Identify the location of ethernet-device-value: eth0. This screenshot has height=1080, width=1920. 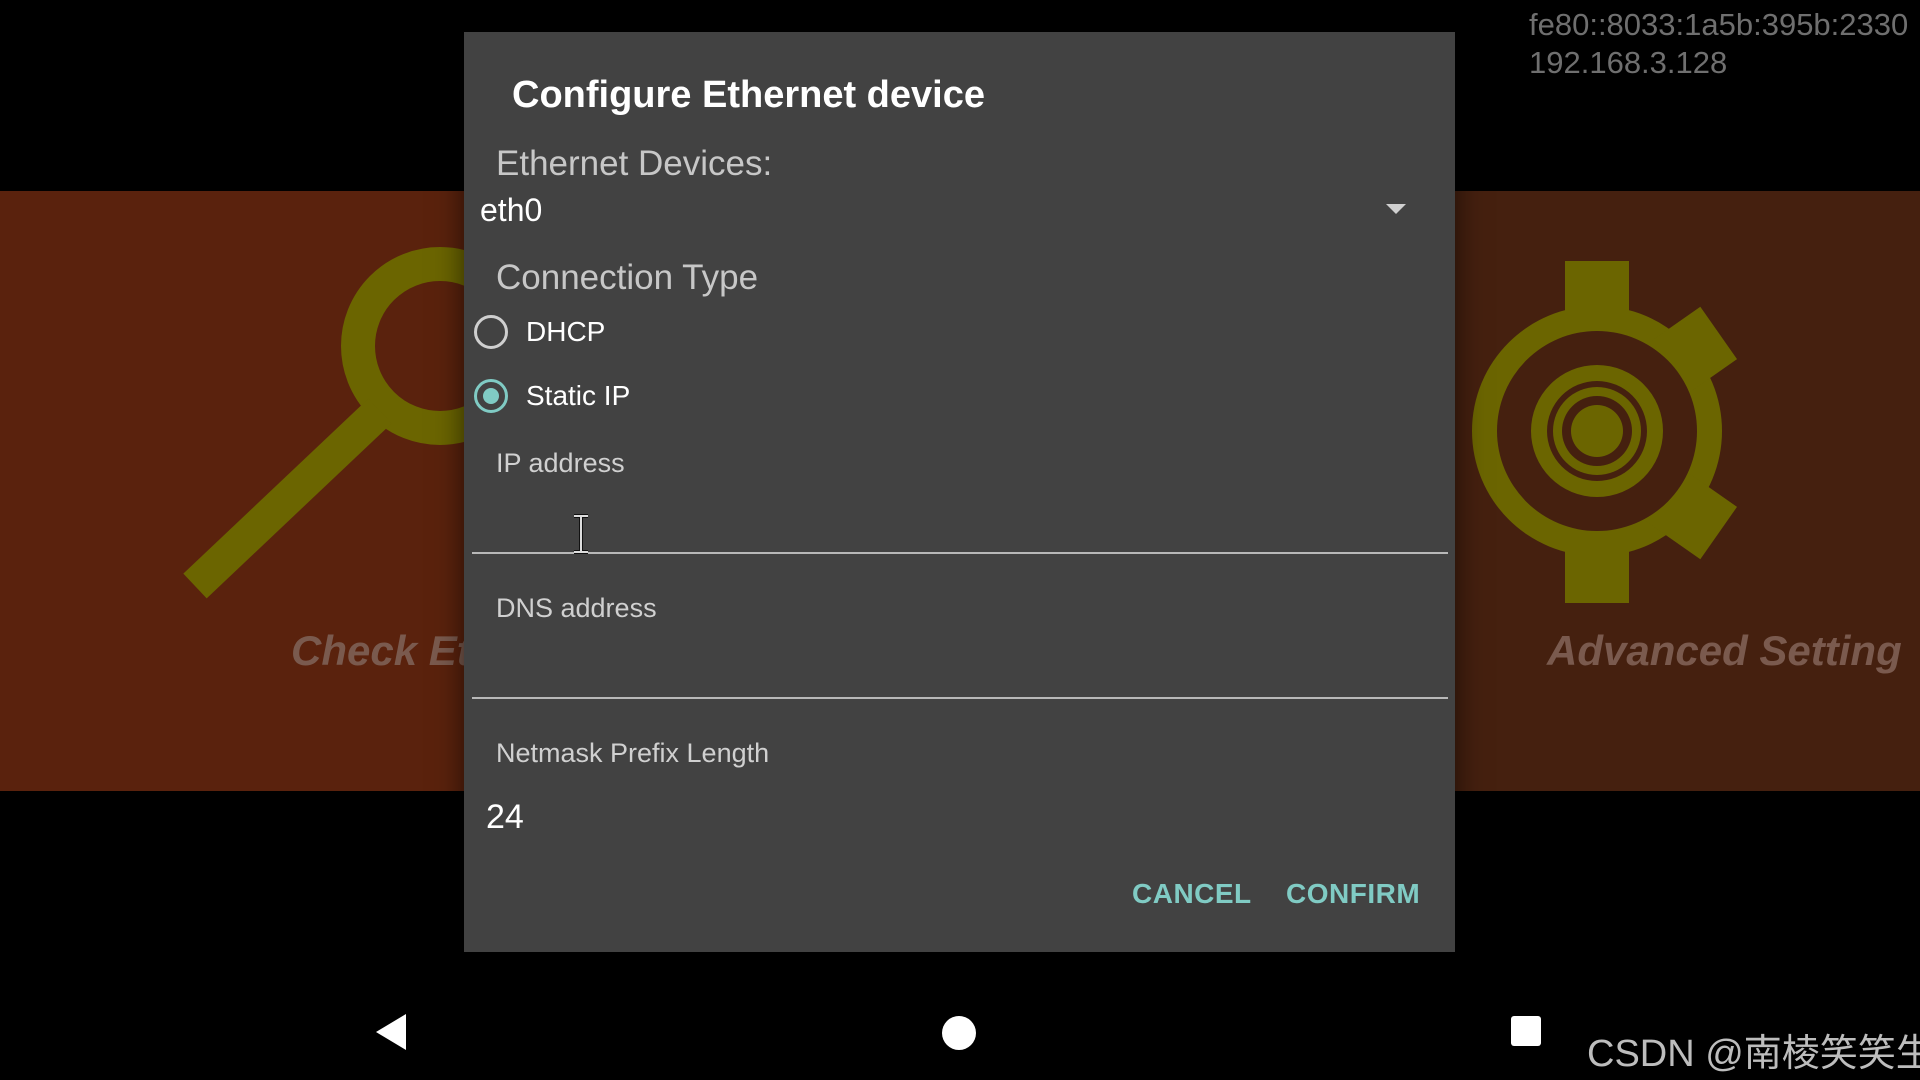
(511, 209).